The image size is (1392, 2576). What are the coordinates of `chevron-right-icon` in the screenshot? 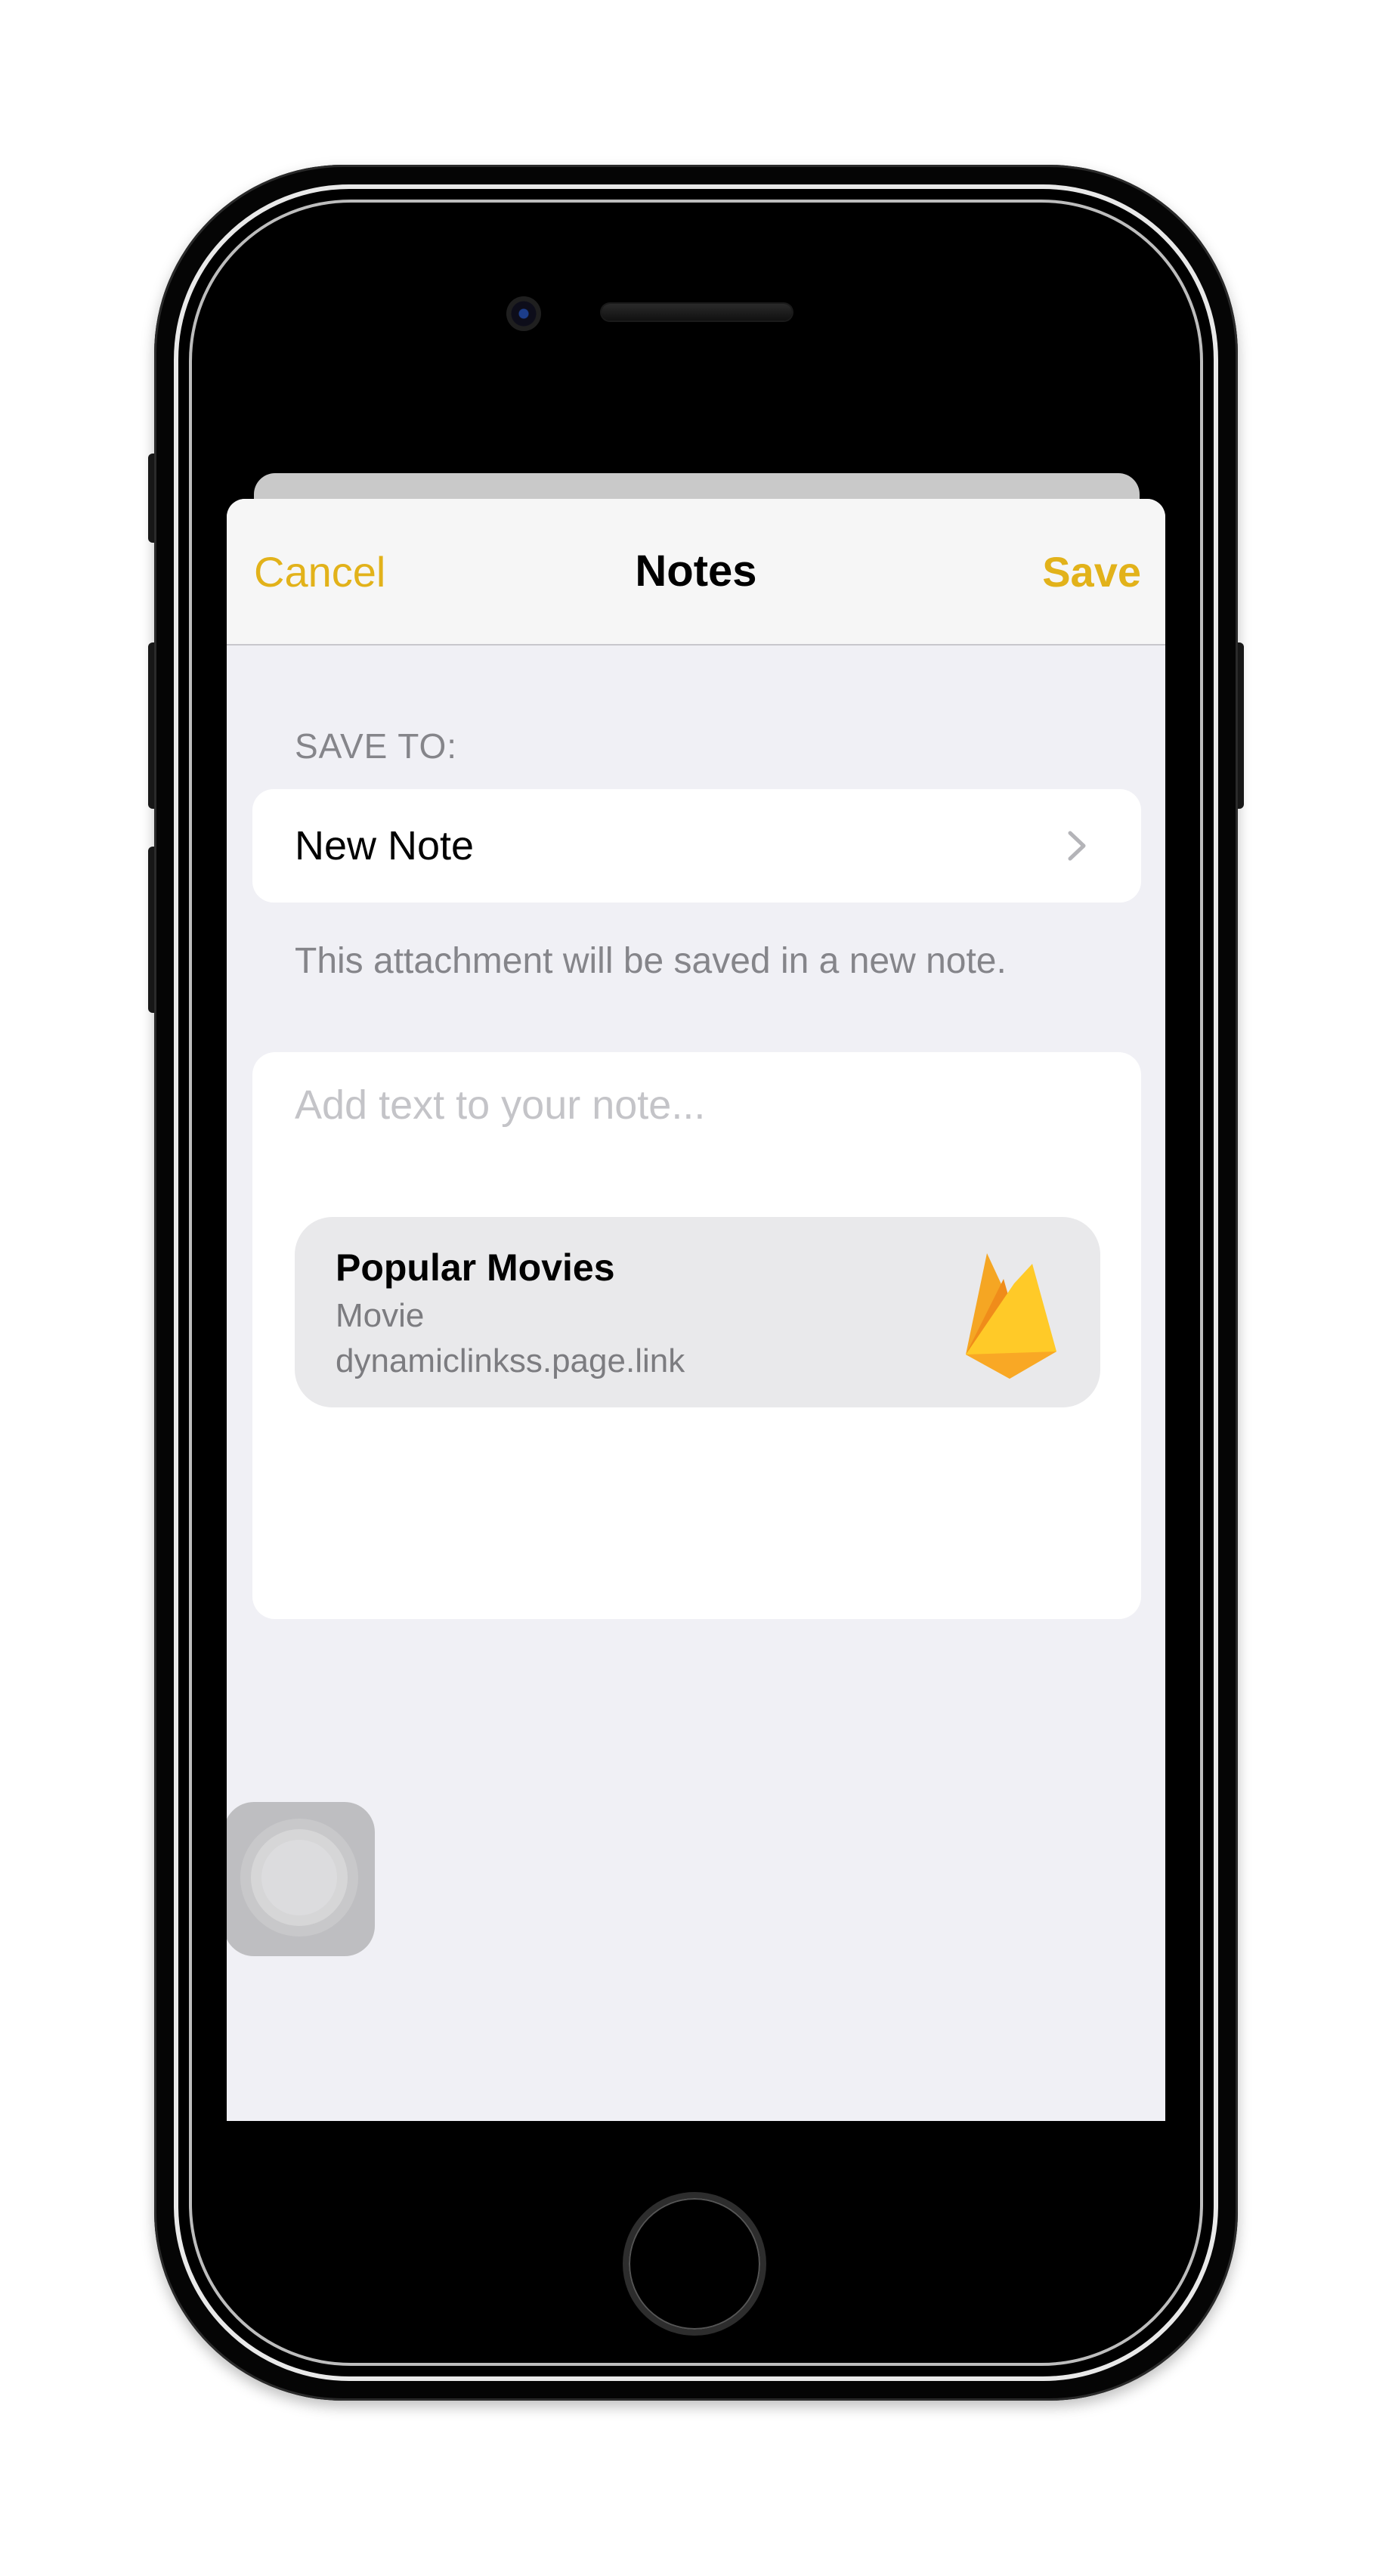 It's located at (1077, 846).